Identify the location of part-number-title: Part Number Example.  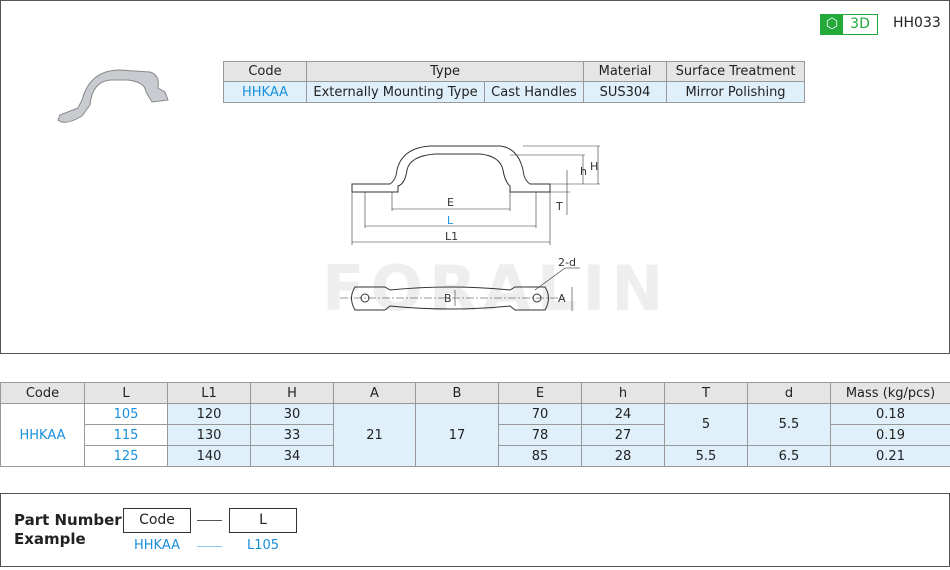
(68, 530).